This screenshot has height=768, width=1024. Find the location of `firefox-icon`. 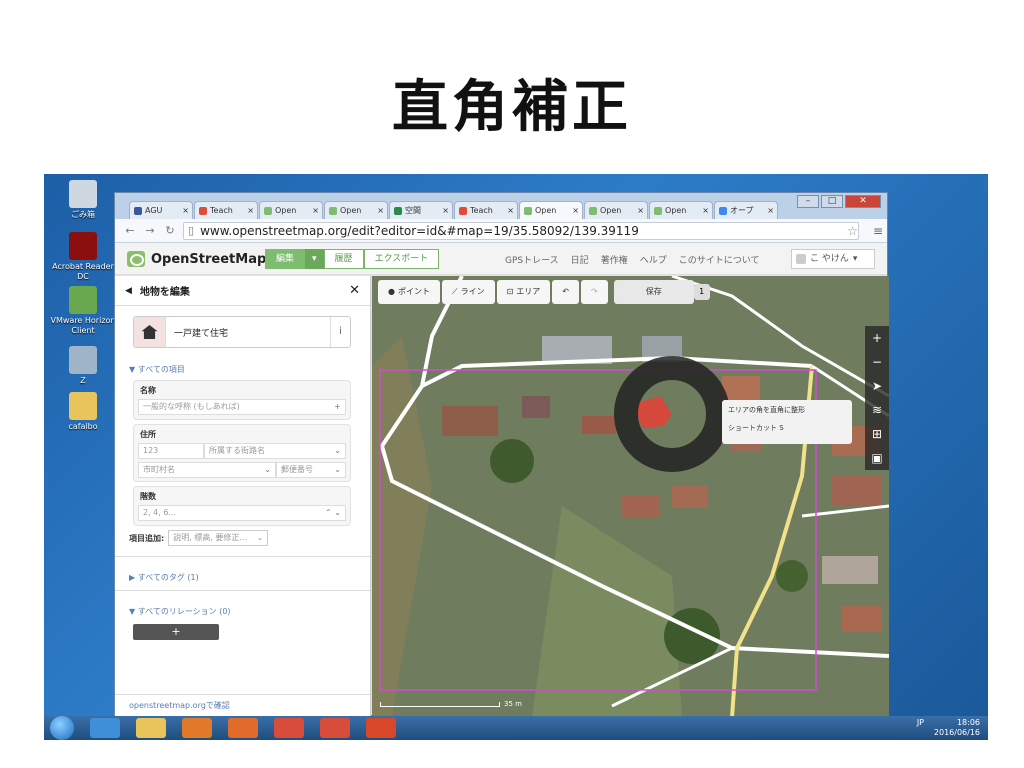

firefox-icon is located at coordinates (243, 728).